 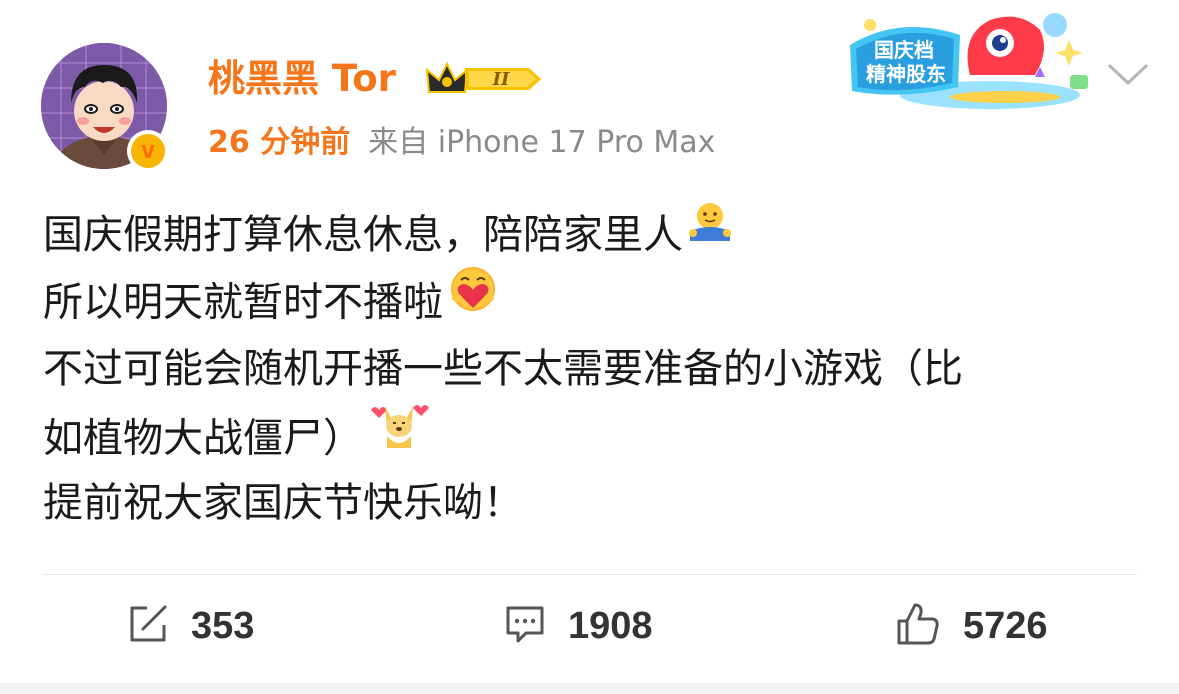 What do you see at coordinates (302, 79) in the screenshot?
I see `username: 桃黑黑 Tor` at bounding box center [302, 79].